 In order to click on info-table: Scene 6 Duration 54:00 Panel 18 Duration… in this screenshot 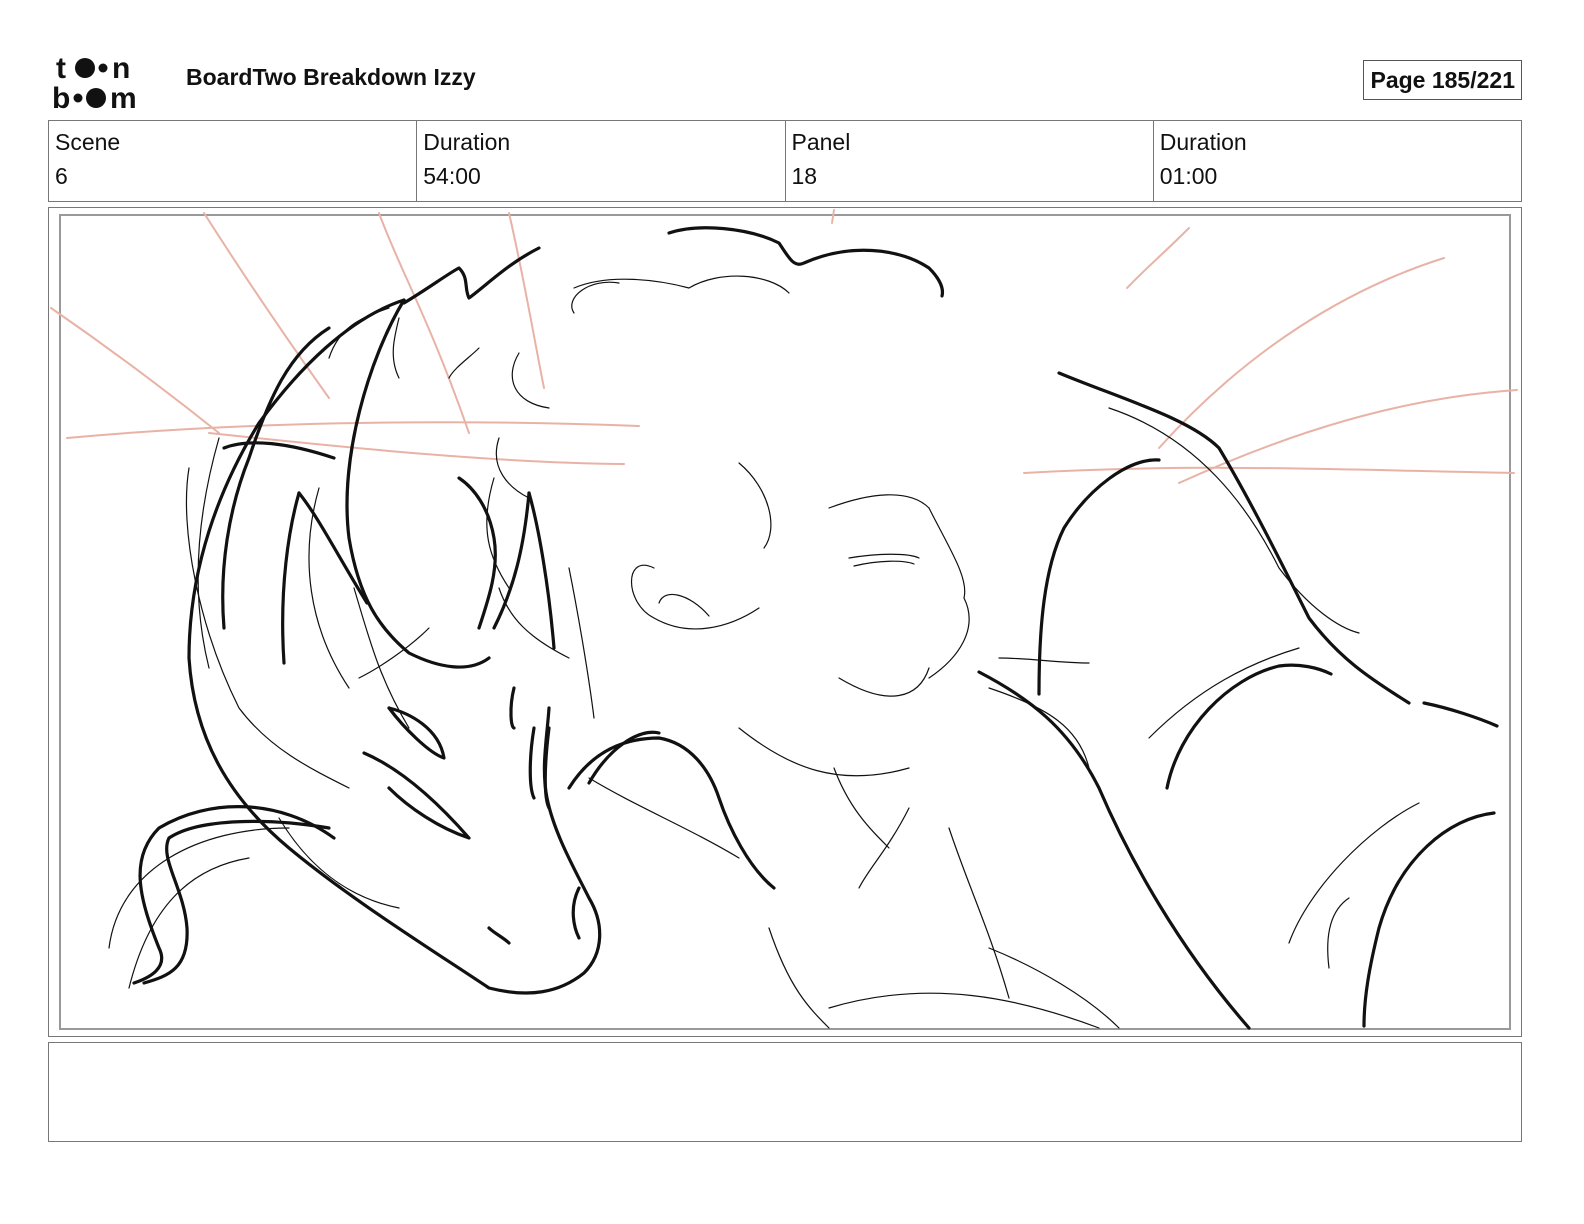, I will do `click(785, 161)`.